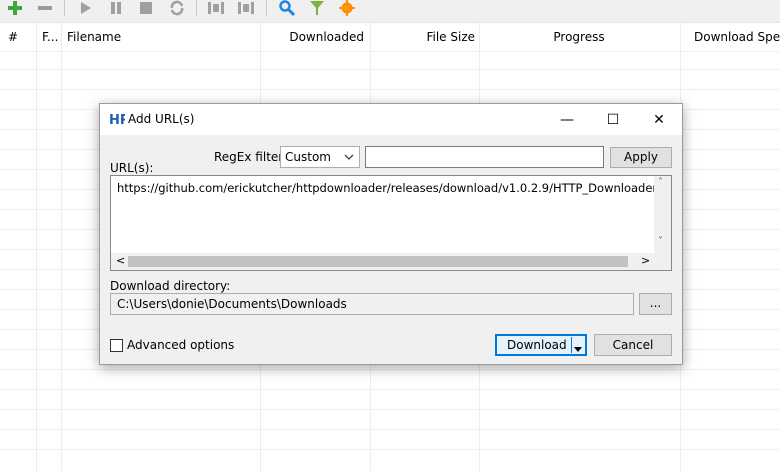 The width and height of the screenshot is (780, 471). Describe the element at coordinates (660, 182) in the screenshot. I see `scroll-up-icon: ˄` at that location.